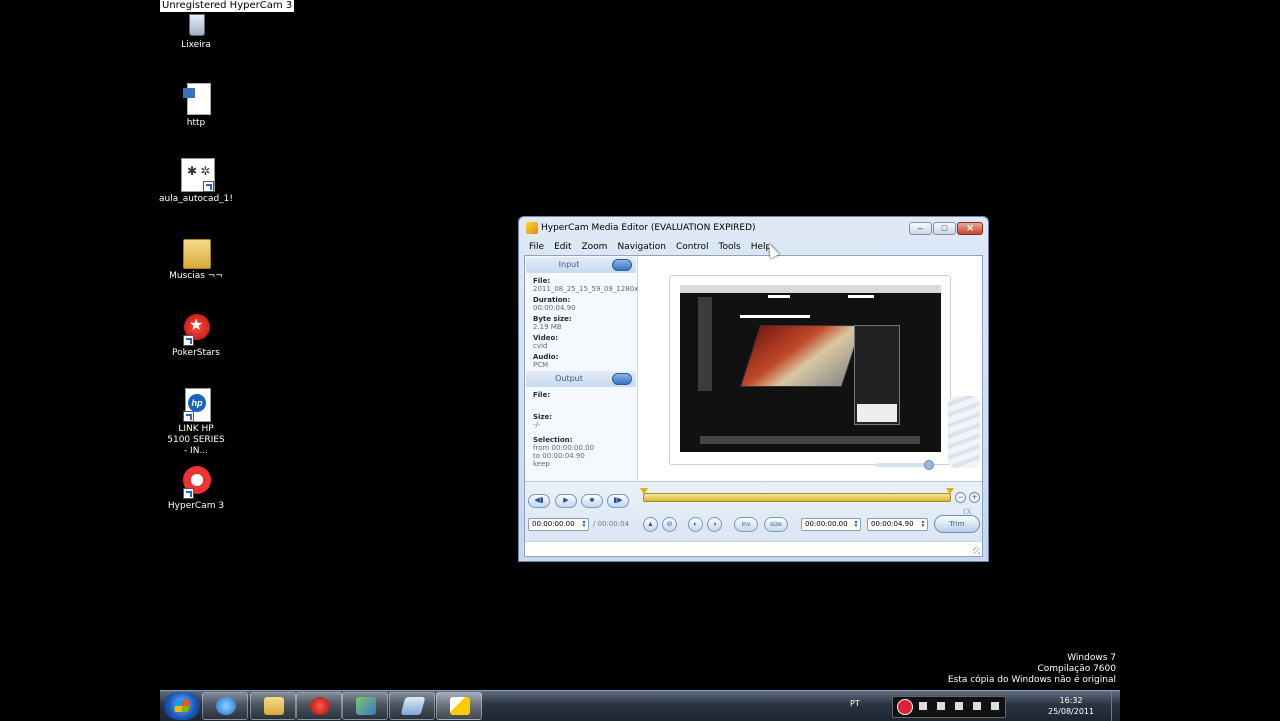  Describe the element at coordinates (536, 247) in the screenshot. I see `menu-file: File` at that location.